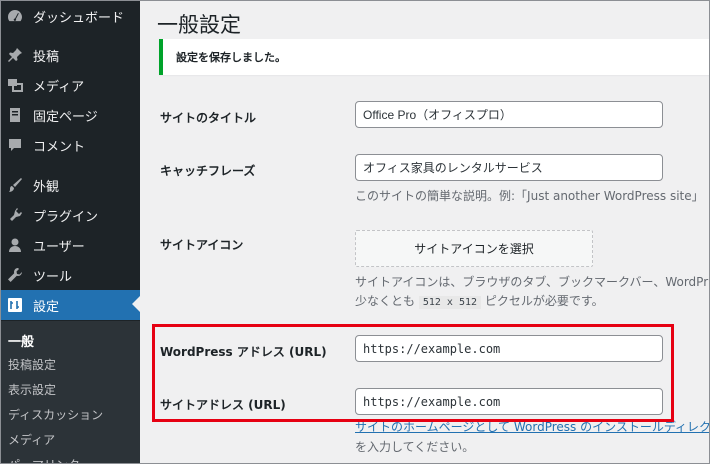 The image size is (710, 464). What do you see at coordinates (59, 147) in the screenshot?
I see `sidebar-item-label: コメント` at bounding box center [59, 147].